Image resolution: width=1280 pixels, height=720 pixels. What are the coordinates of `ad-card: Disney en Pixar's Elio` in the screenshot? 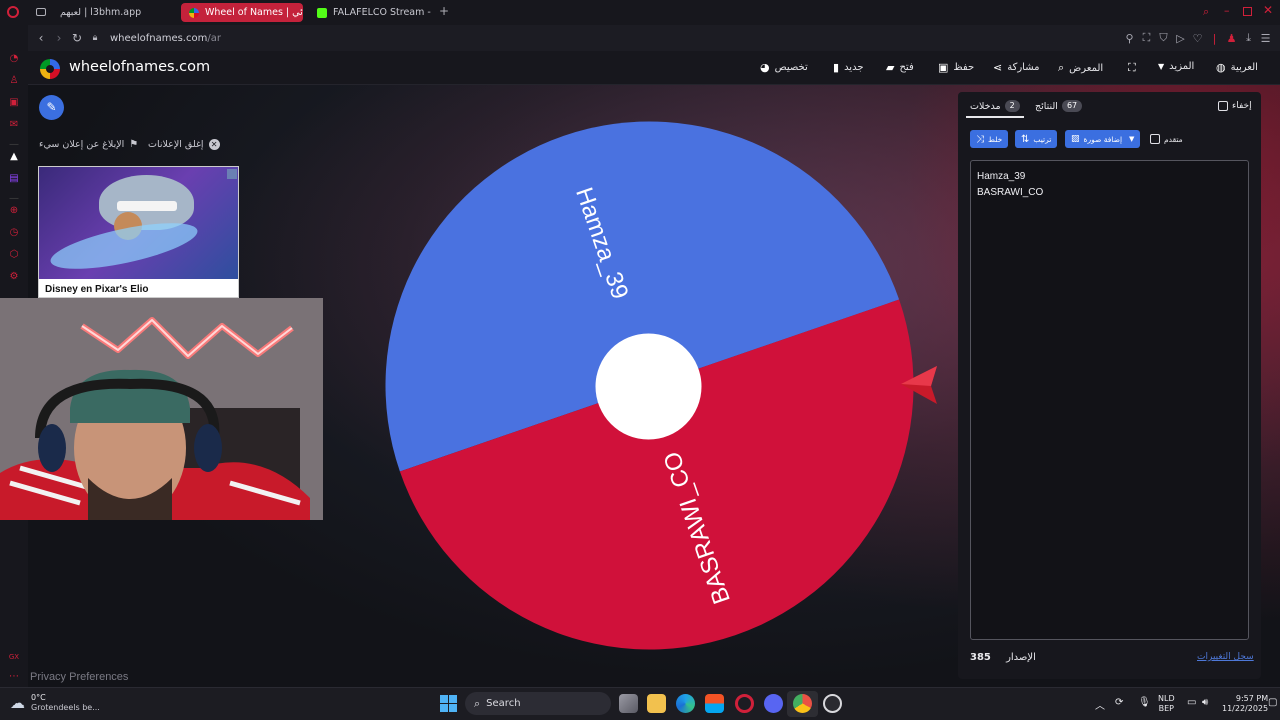 It's located at (138, 232).